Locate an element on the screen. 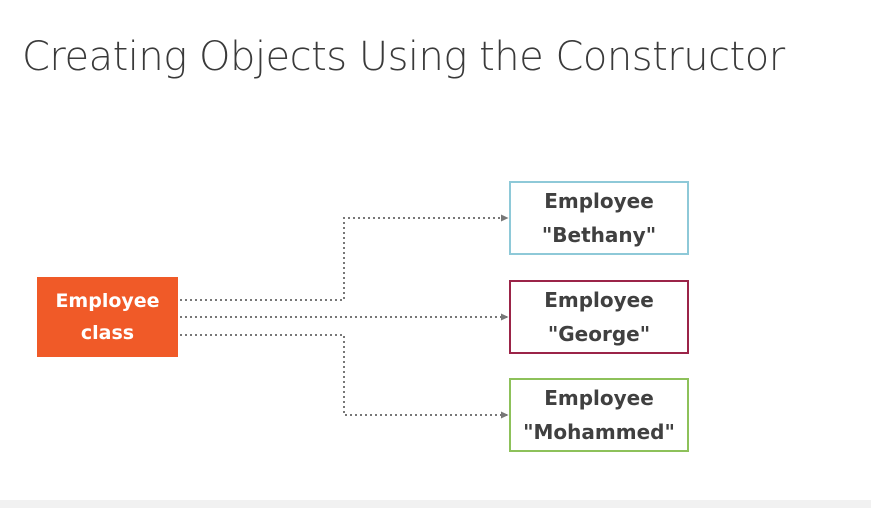 The width and height of the screenshot is (871, 508). employee-object-bethany: Employee "Bethany" is located at coordinates (599, 218).